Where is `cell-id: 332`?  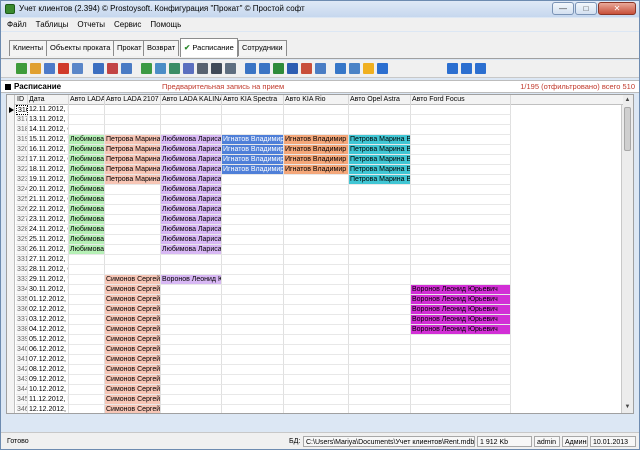
cell-id: 332 is located at coordinates (22, 270).